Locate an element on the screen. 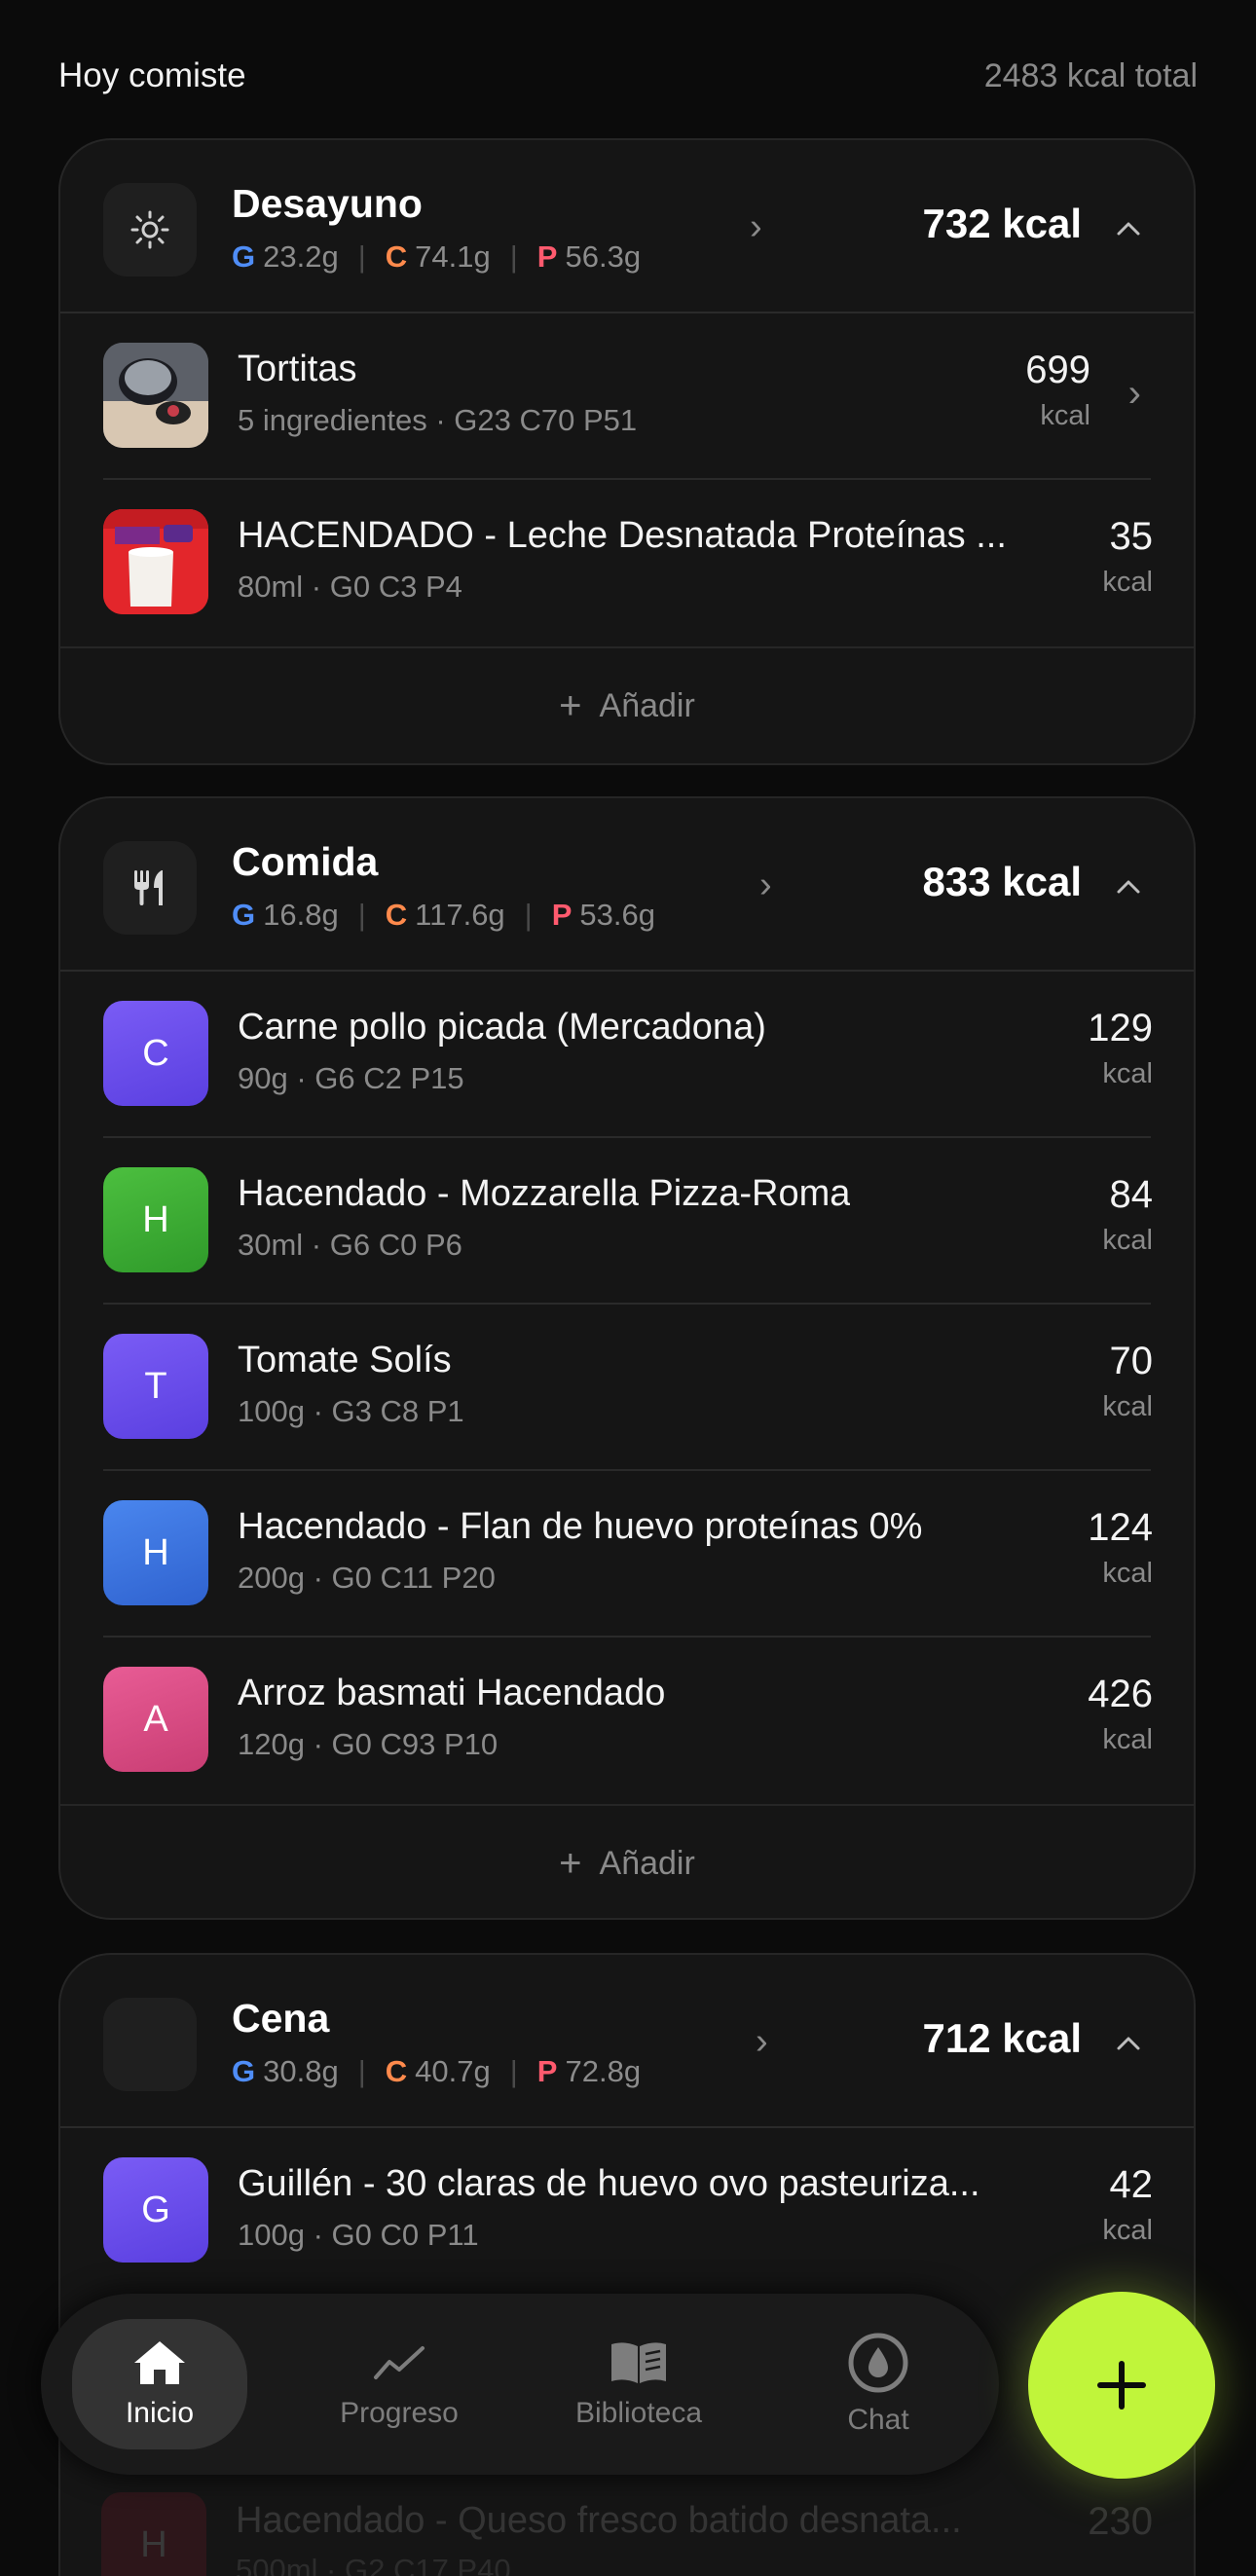 Image resolution: width=1256 pixels, height=2576 pixels. item-kcal: 230 is located at coordinates (1121, 2521).